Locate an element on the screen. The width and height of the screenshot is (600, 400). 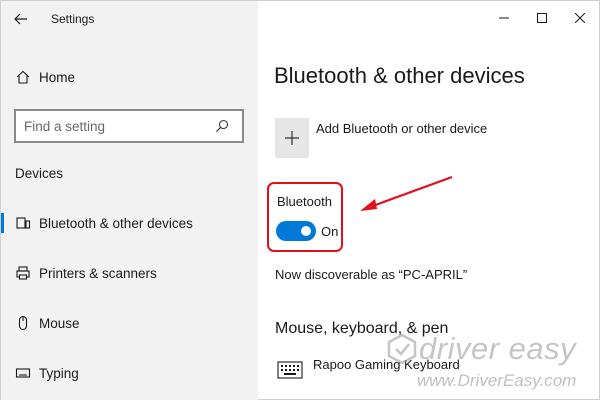
sidebar-item-label: Home is located at coordinates (57, 77).